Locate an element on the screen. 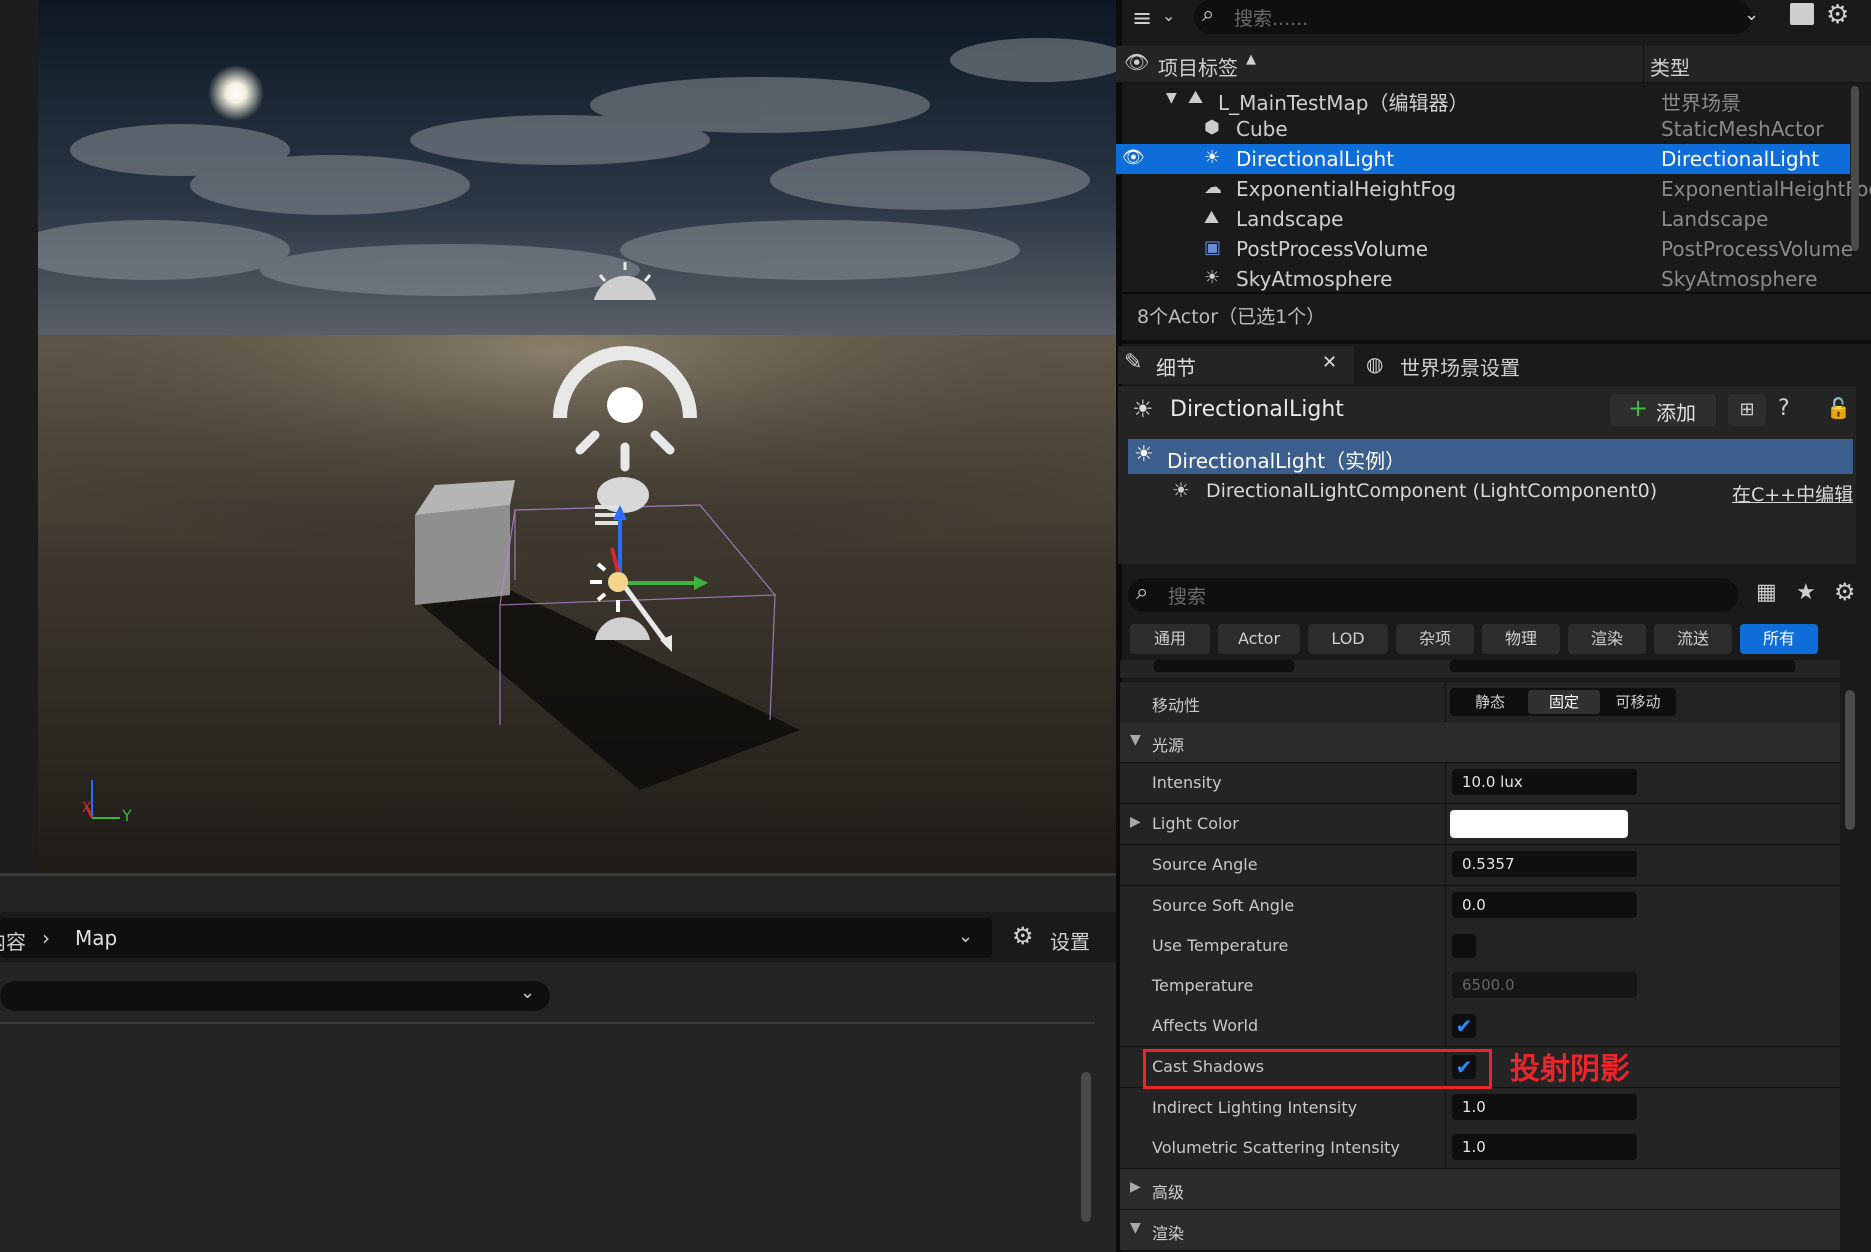 The image size is (1871, 1252). filter-icon: ≡ is located at coordinates (1142, 18).